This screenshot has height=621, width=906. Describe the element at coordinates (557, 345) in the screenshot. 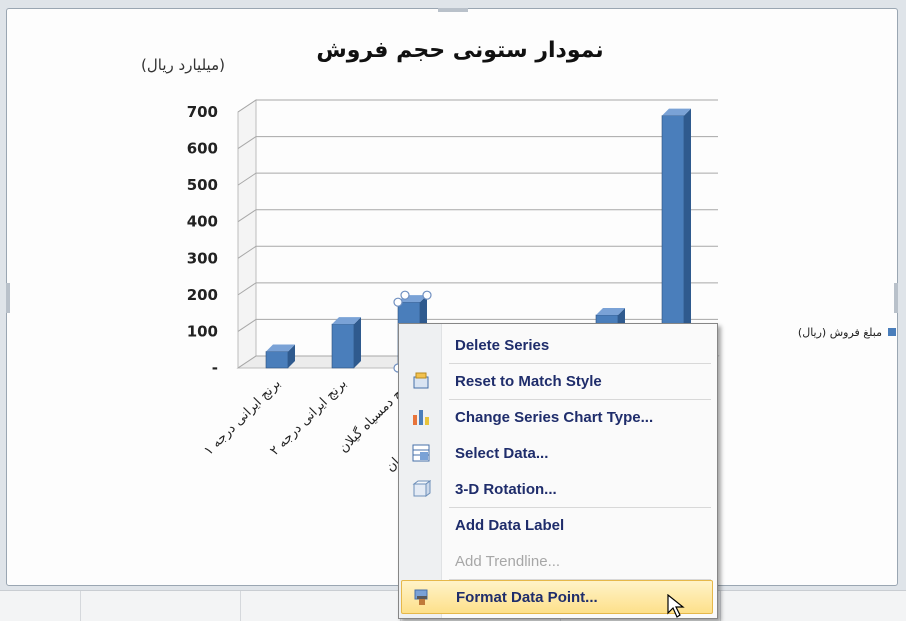

I see `menu-item-delete-series: Delete Series` at that location.